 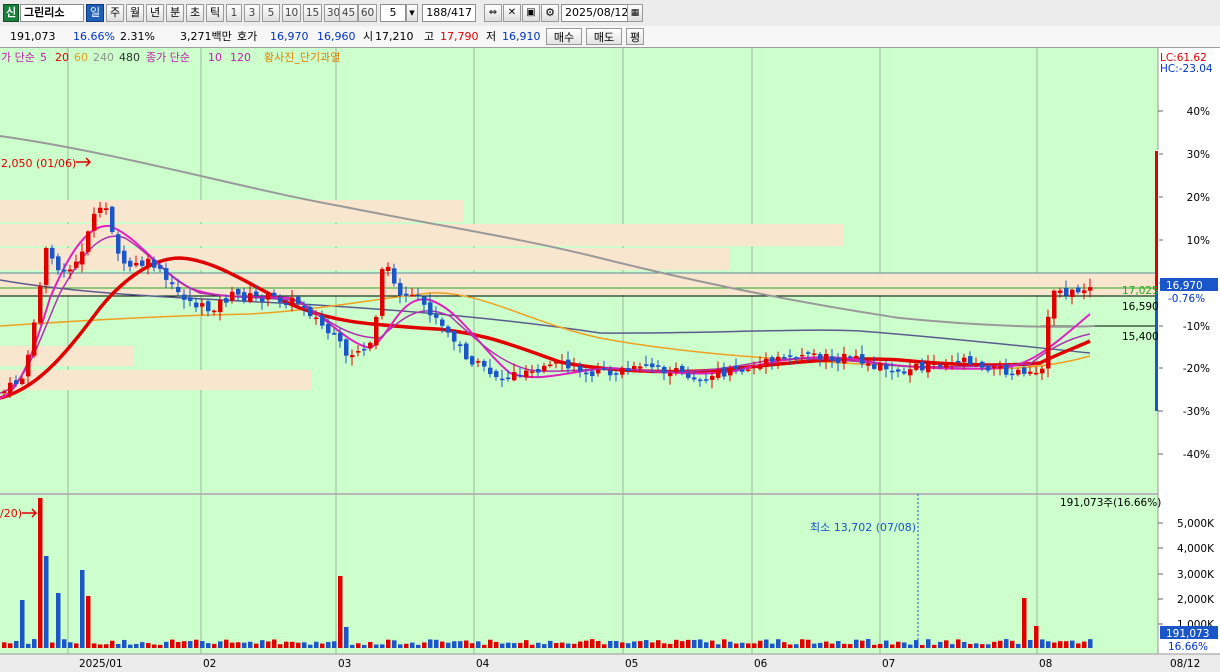 What do you see at coordinates (596, 13) in the screenshot?
I see `date-field: 2025/08/12` at bounding box center [596, 13].